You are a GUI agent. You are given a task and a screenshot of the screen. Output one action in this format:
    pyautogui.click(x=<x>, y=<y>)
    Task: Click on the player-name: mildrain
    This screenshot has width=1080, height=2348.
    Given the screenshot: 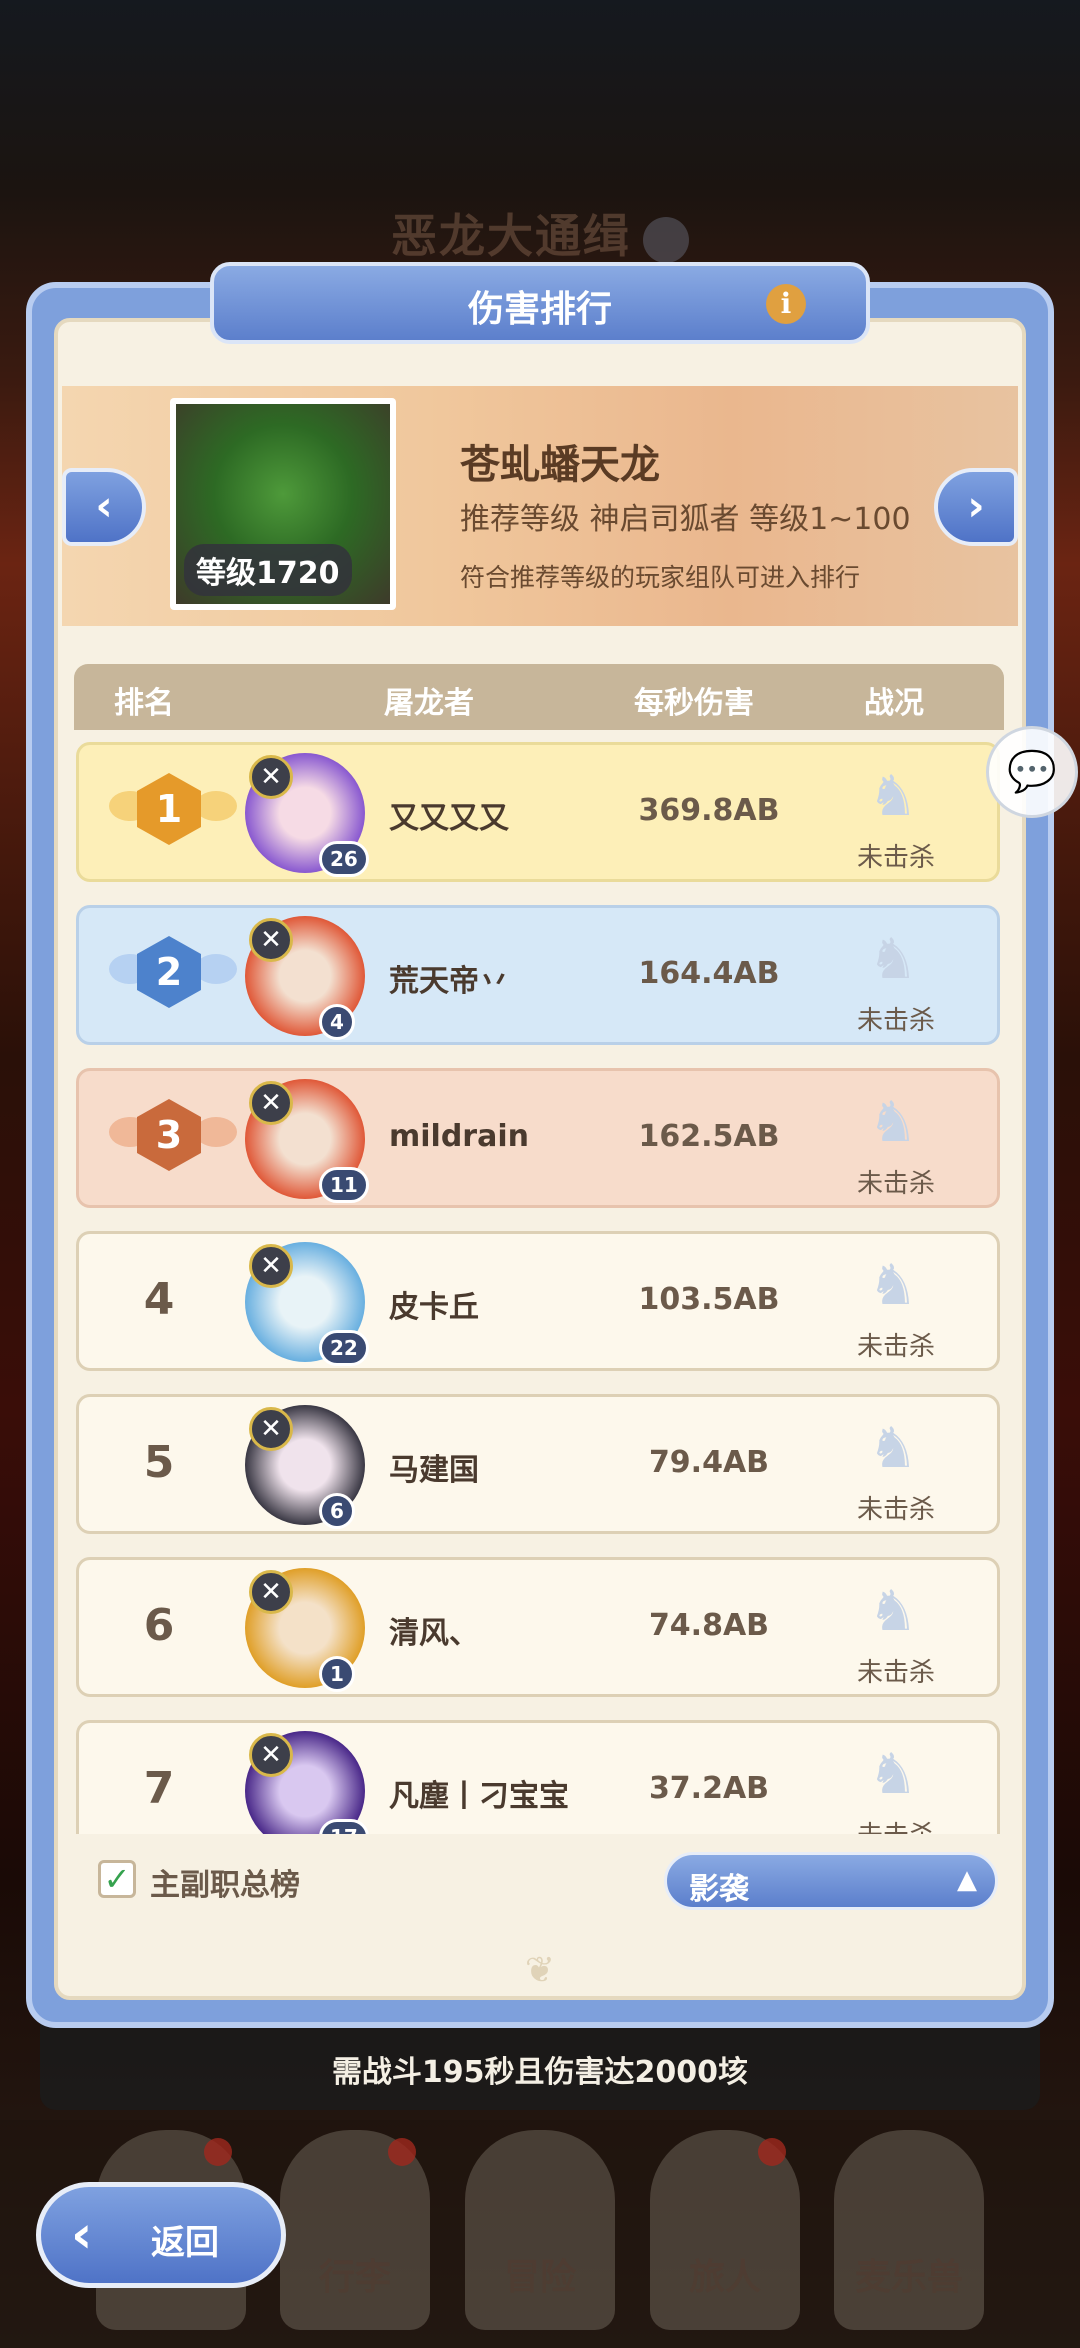 What is the action you would take?
    pyautogui.click(x=459, y=1136)
    